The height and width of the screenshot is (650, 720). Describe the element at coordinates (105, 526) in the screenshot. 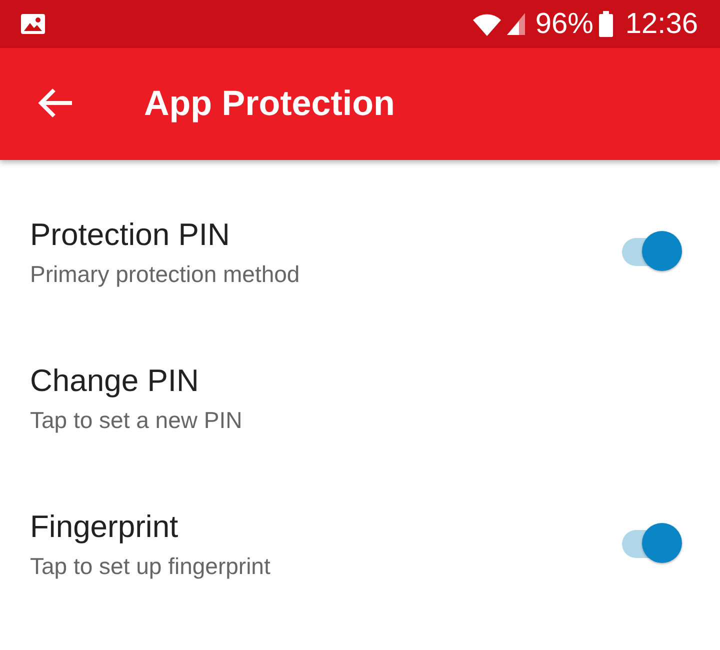

I see `setting-title: Fingerprint` at that location.